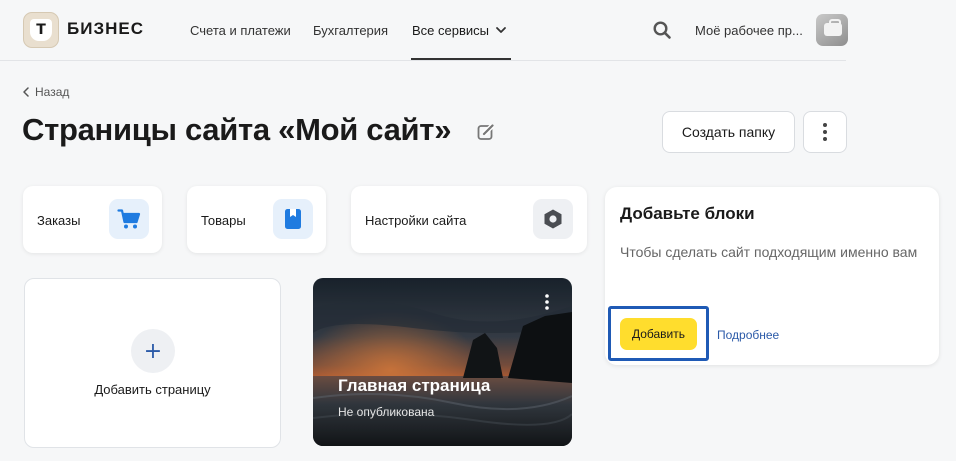 The image size is (956, 461). I want to click on add-page-card: + Добавить страницу, so click(152, 363).